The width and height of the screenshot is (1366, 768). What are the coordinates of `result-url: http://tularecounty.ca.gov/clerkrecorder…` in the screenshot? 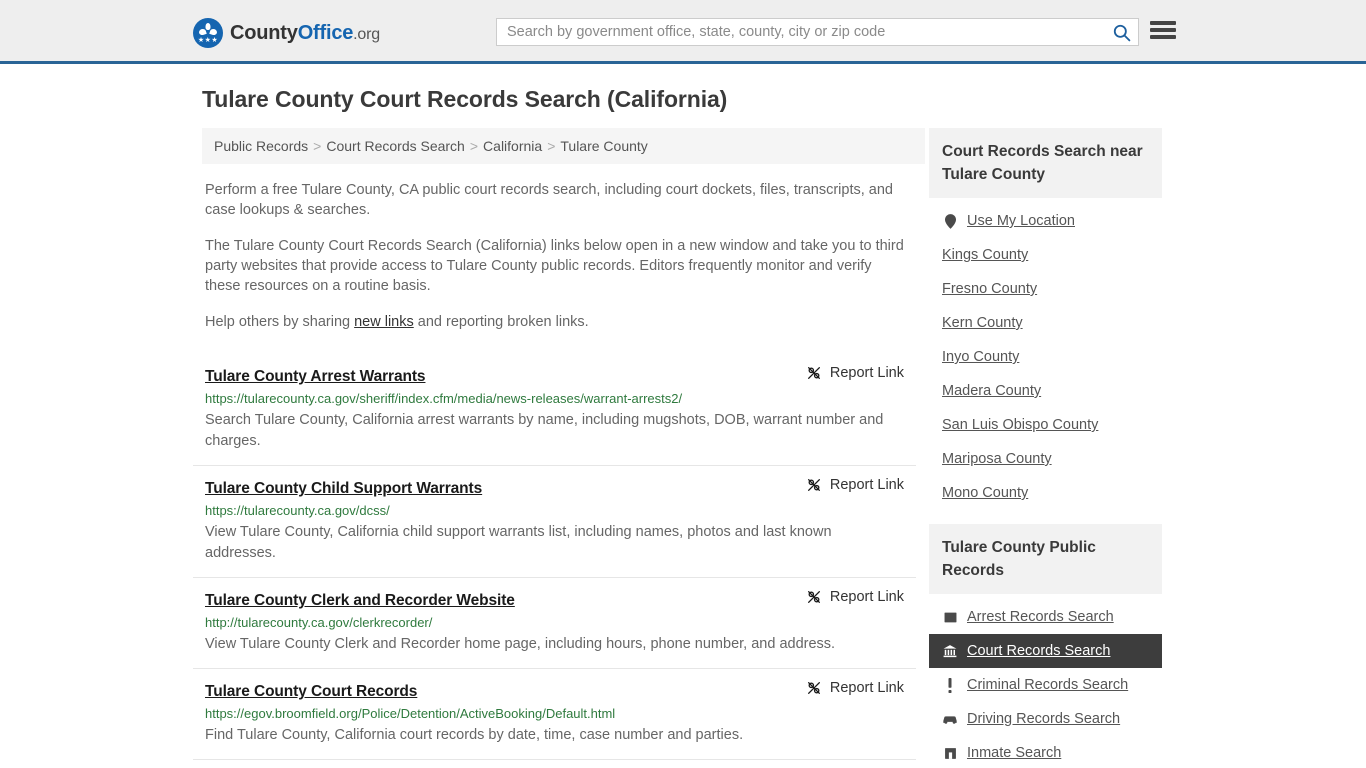 It's located at (319, 622).